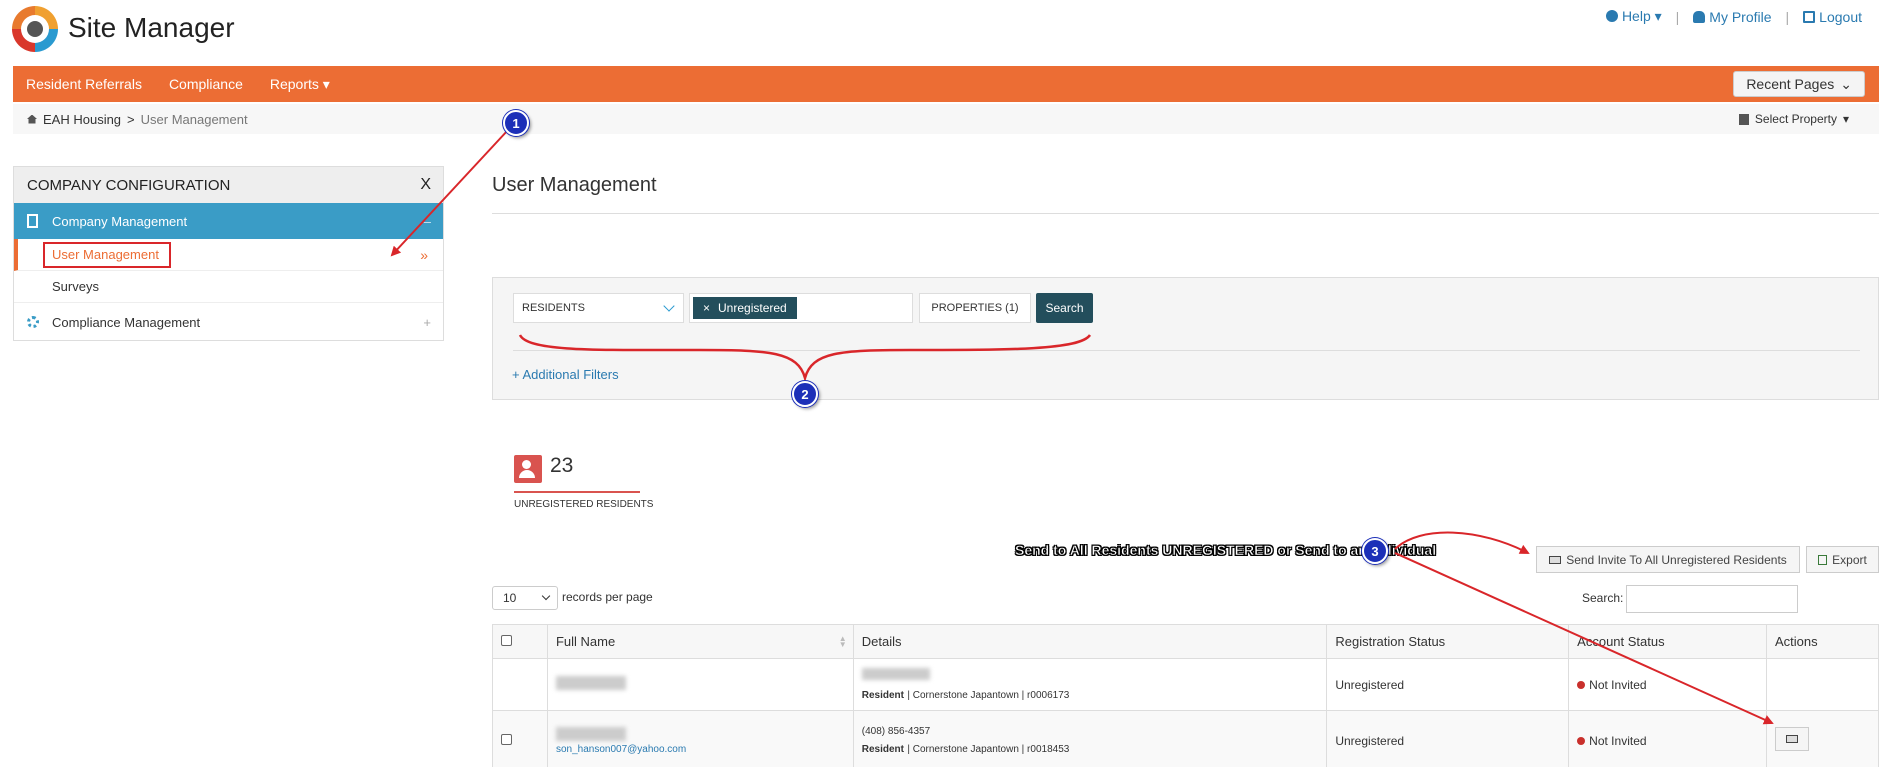 This screenshot has width=1892, height=767. What do you see at coordinates (700, 738) in the screenshot?
I see `full-name-cell: son_hanson007@yahoo.com` at bounding box center [700, 738].